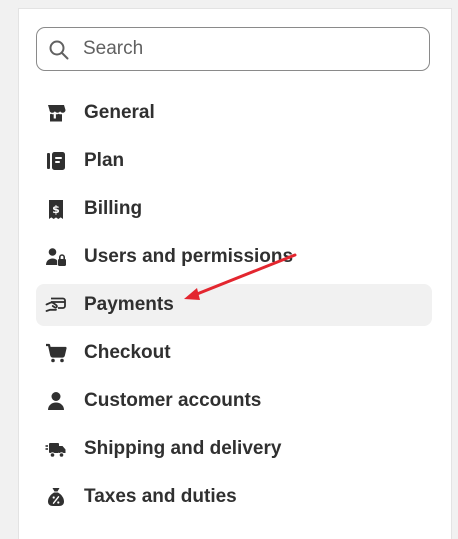 The height and width of the screenshot is (539, 458). What do you see at coordinates (129, 304) in the screenshot?
I see `nav-item-label: Payments` at bounding box center [129, 304].